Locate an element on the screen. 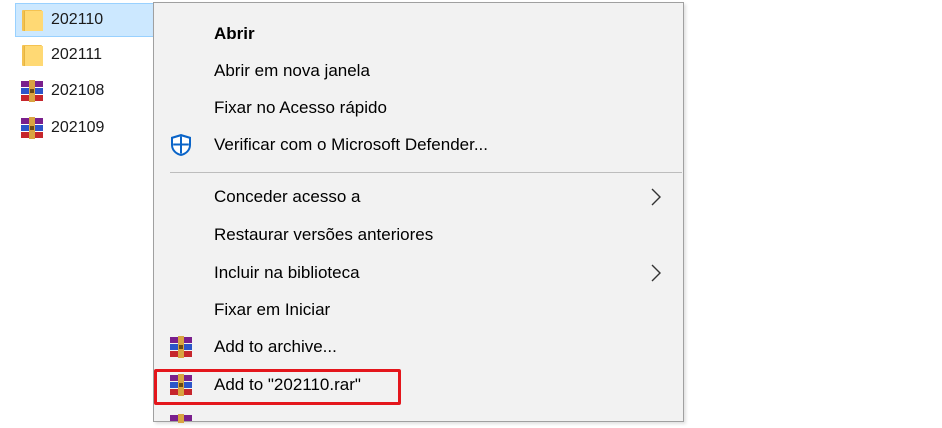 The width and height of the screenshot is (942, 428). file-item-202109: 202109 is located at coordinates (88, 128).